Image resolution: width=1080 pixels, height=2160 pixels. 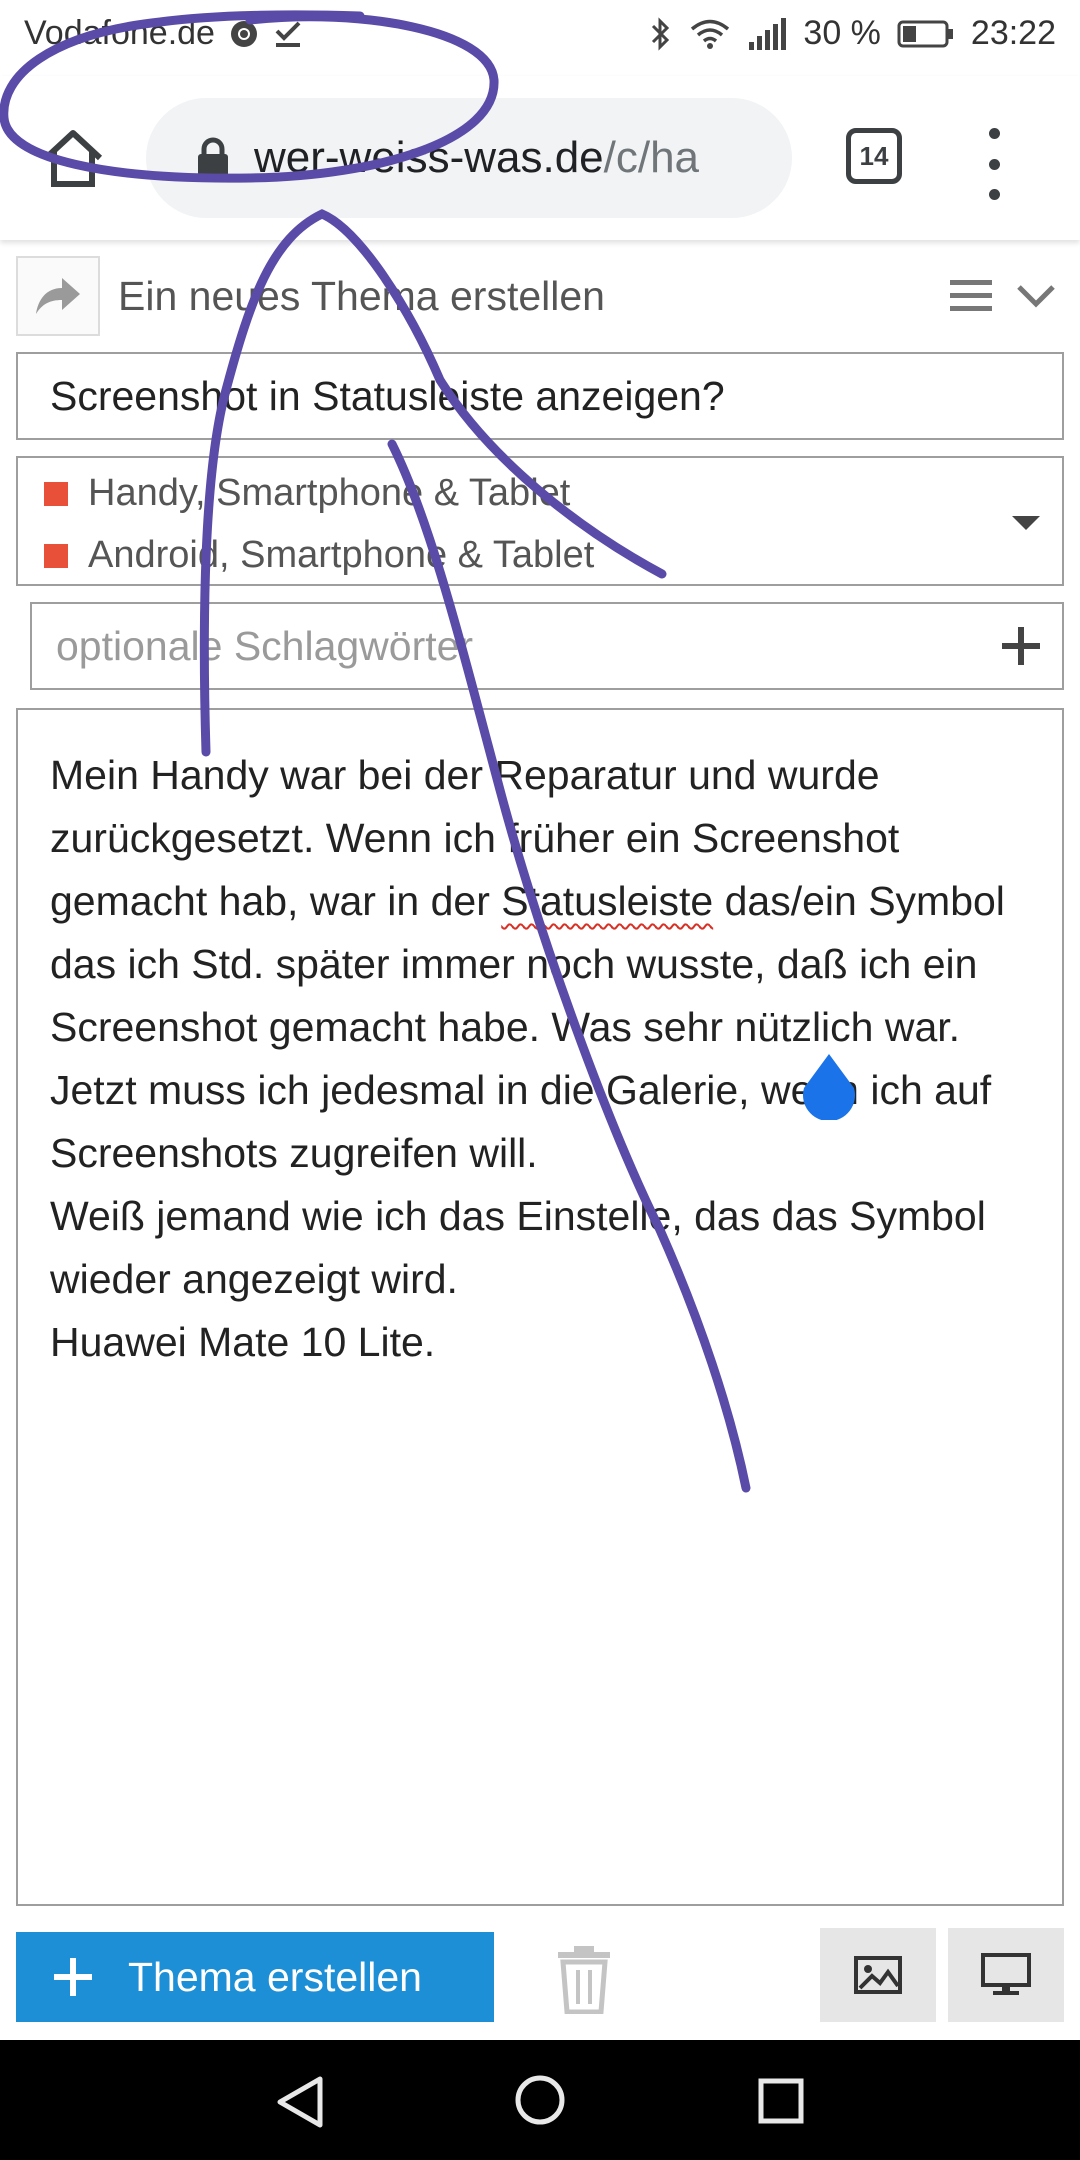 I want to click on carrier-name: Vodafone.de, so click(x=119, y=33).